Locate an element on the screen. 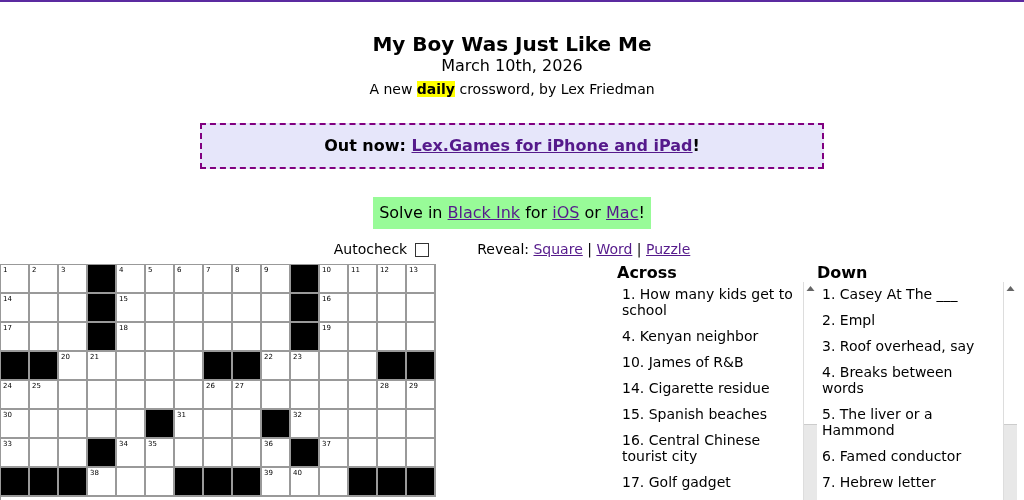  puzzle-byline: A new daily crossword, by Lex Friedman is located at coordinates (512, 89).